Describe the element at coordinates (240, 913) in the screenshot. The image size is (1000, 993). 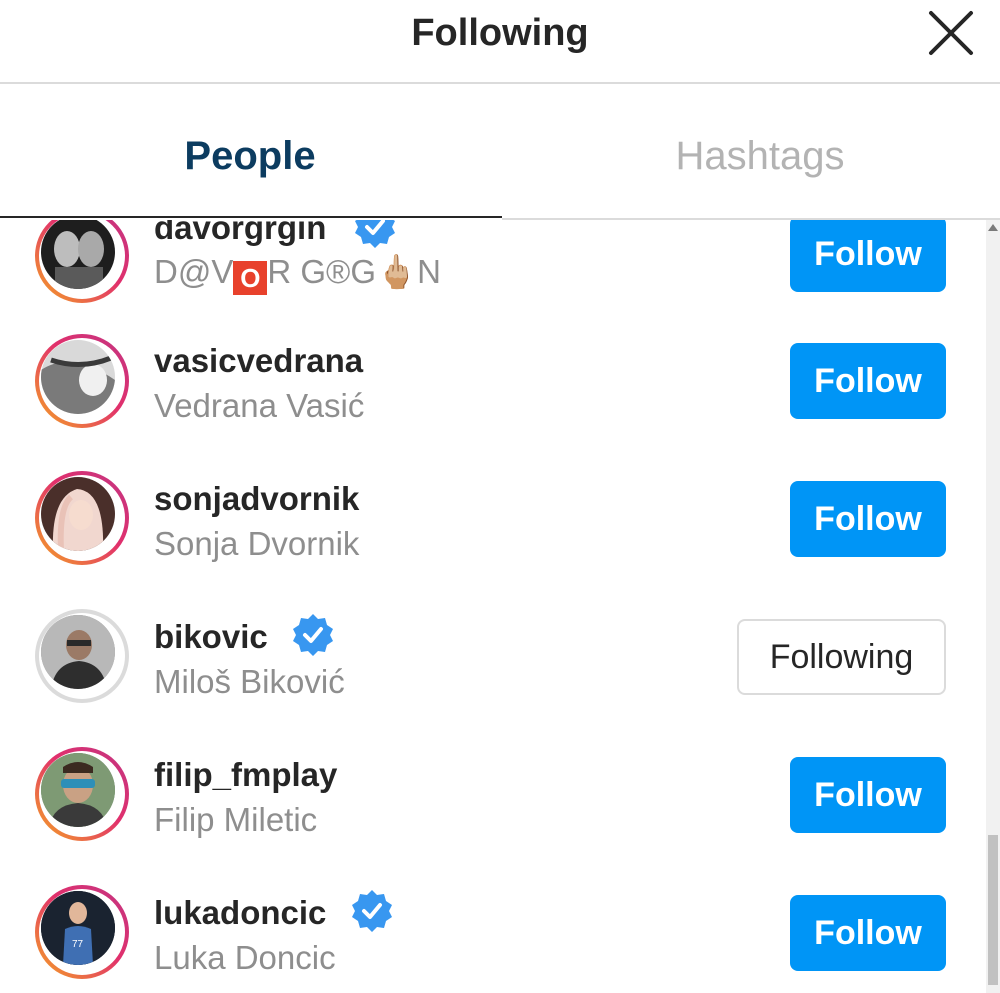
I see `username: lukadoncic` at that location.